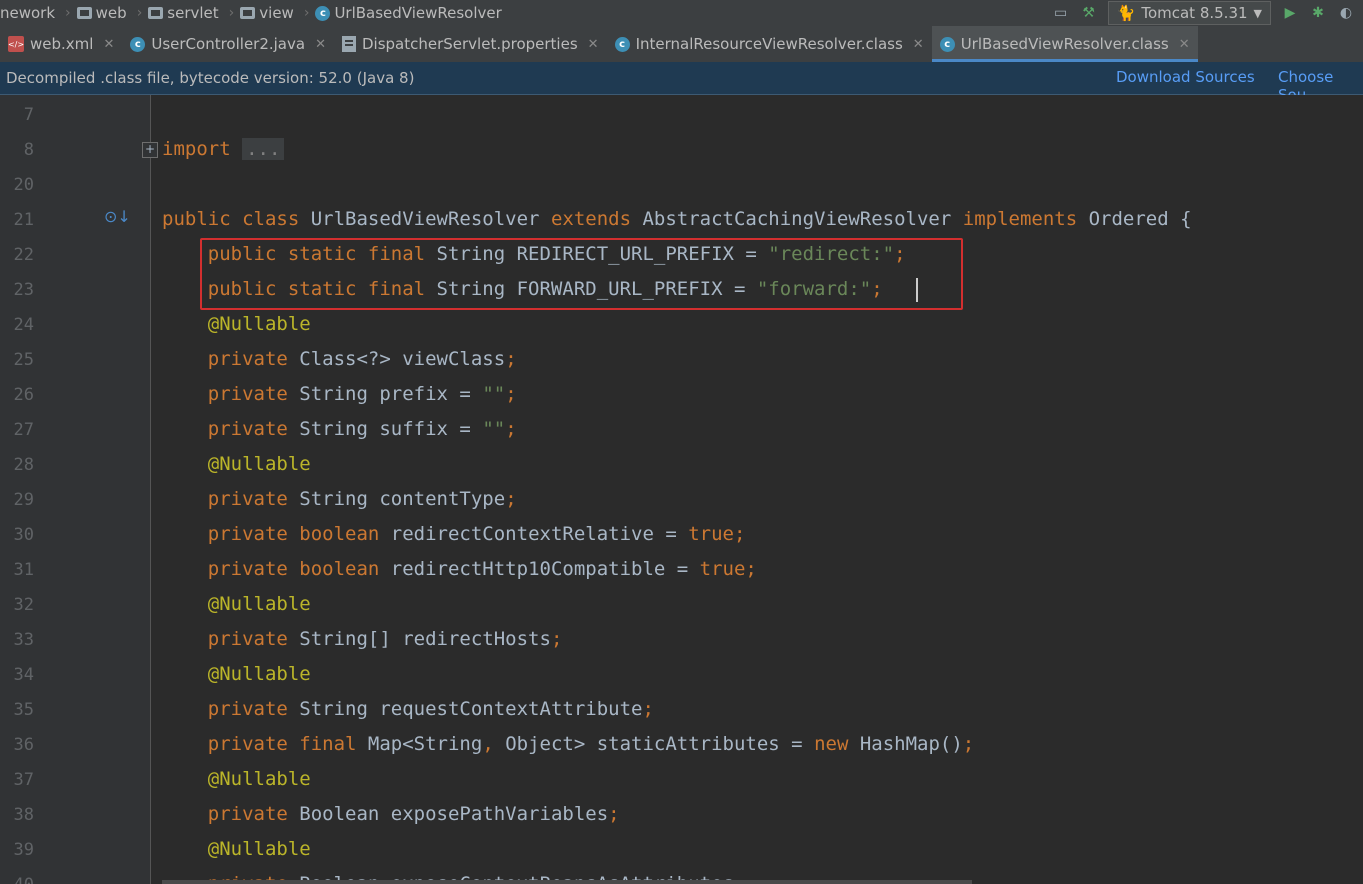  What do you see at coordinates (494, 744) in the screenshot?
I see `code-token: ,` at bounding box center [494, 744].